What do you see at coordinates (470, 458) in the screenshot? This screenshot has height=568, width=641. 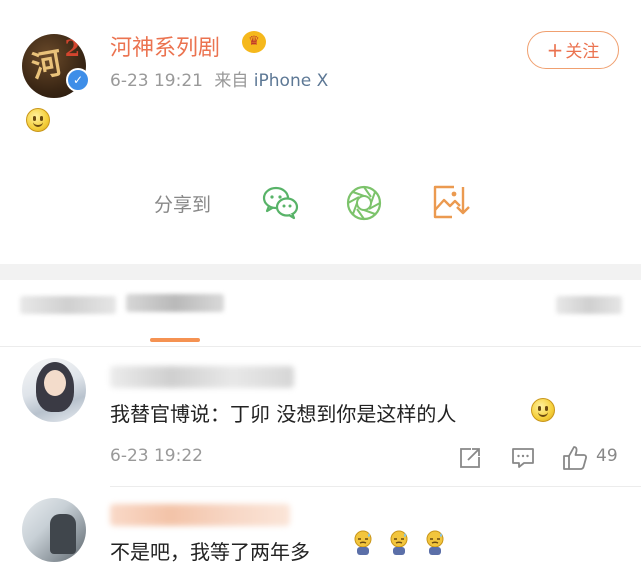 I see `repost-icon` at bounding box center [470, 458].